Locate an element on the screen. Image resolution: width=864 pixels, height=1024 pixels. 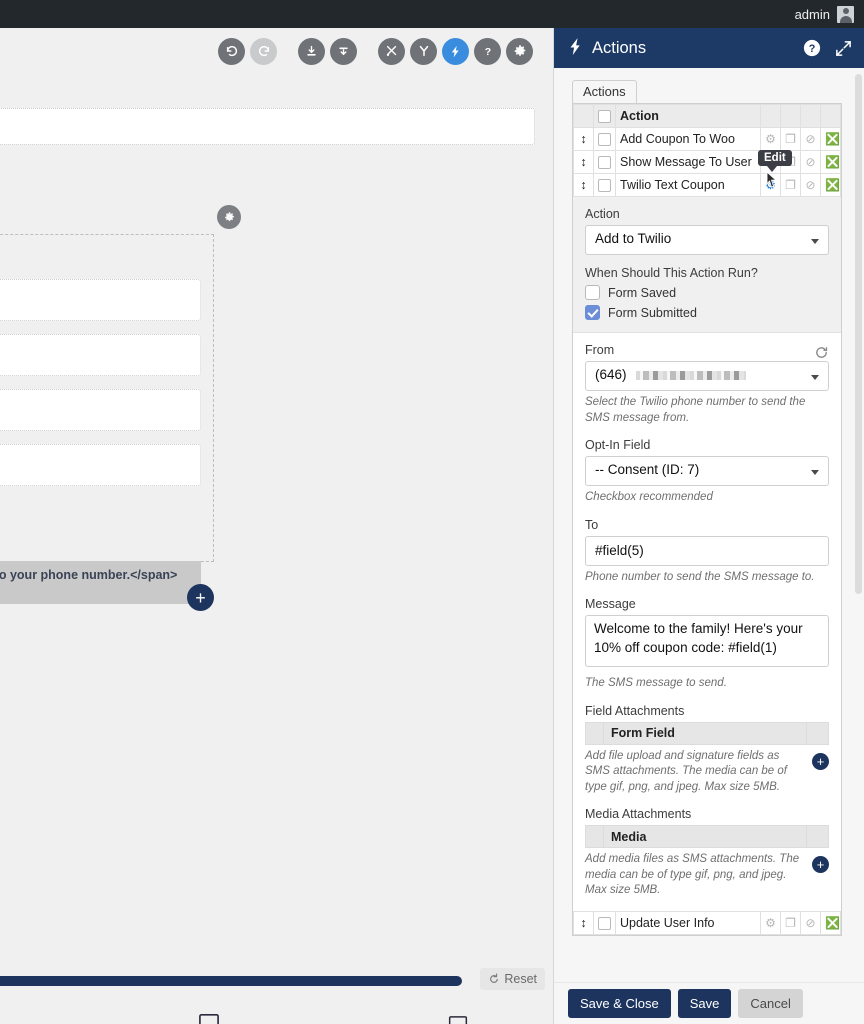
table-row: ↕ Add Coupon To Woo ⚙ ❐ ⊘ ❎ is located at coordinates (707, 139).